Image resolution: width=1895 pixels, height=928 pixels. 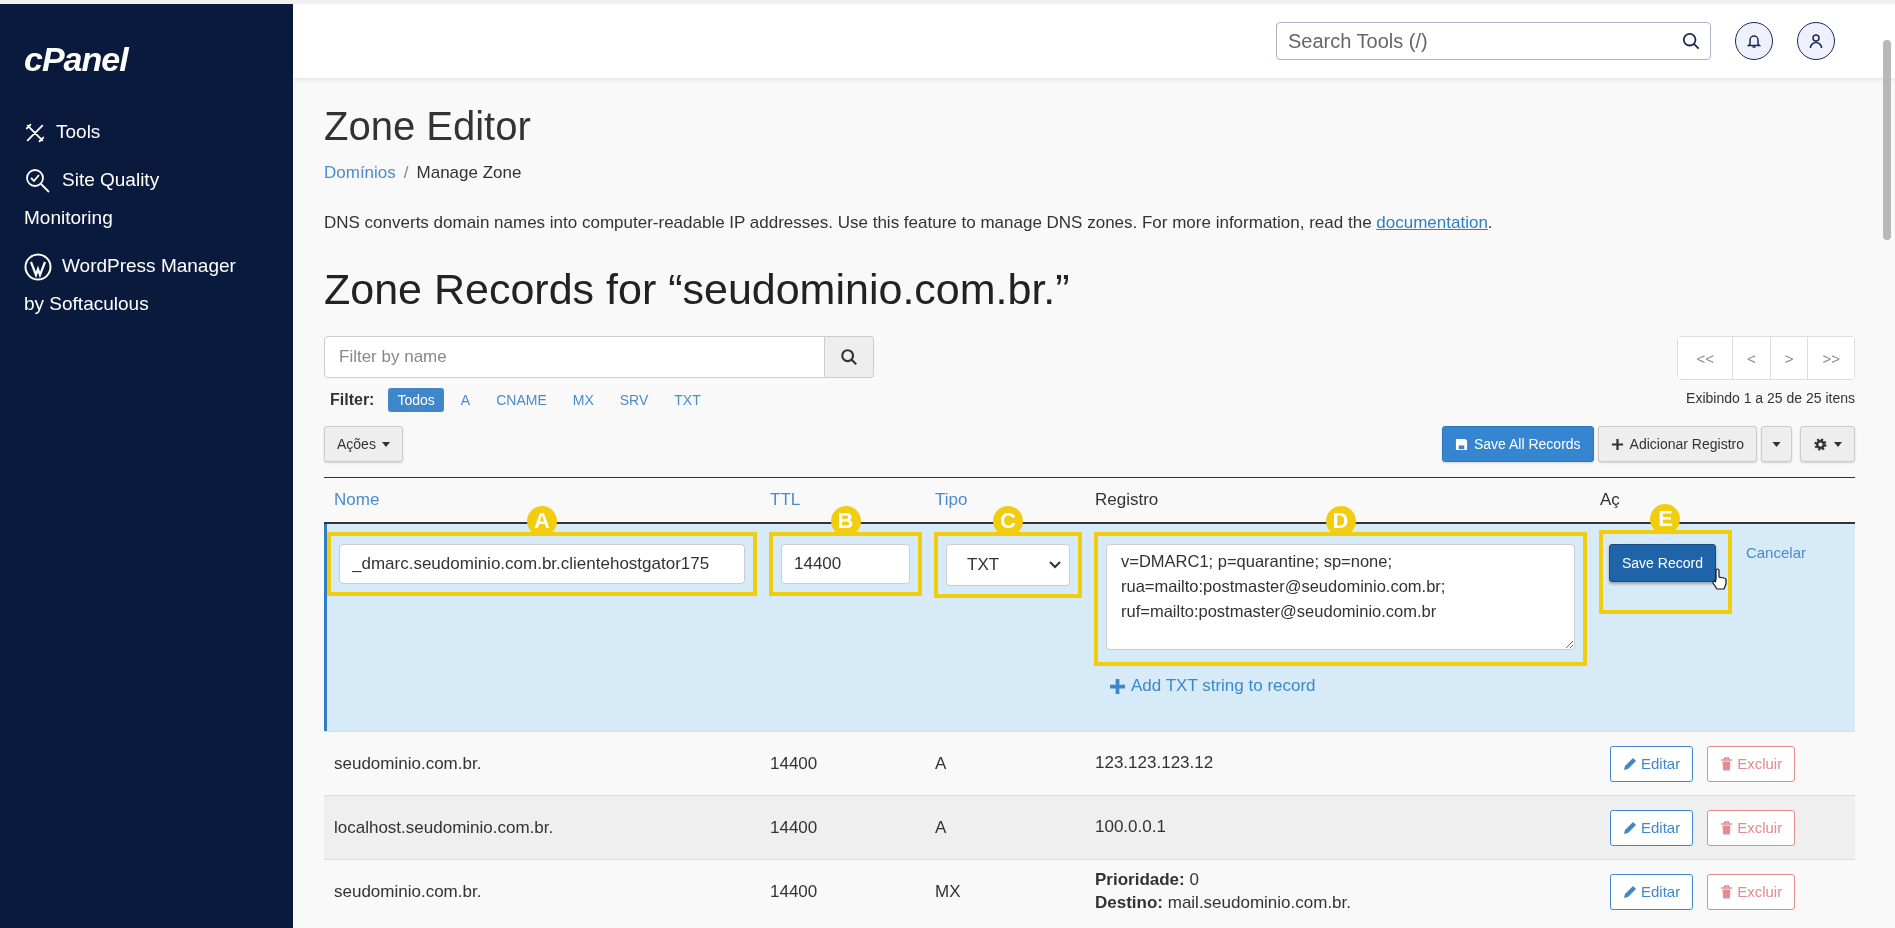 What do you see at coordinates (352, 400) in the screenshot?
I see `filter-label: Filter:` at bounding box center [352, 400].